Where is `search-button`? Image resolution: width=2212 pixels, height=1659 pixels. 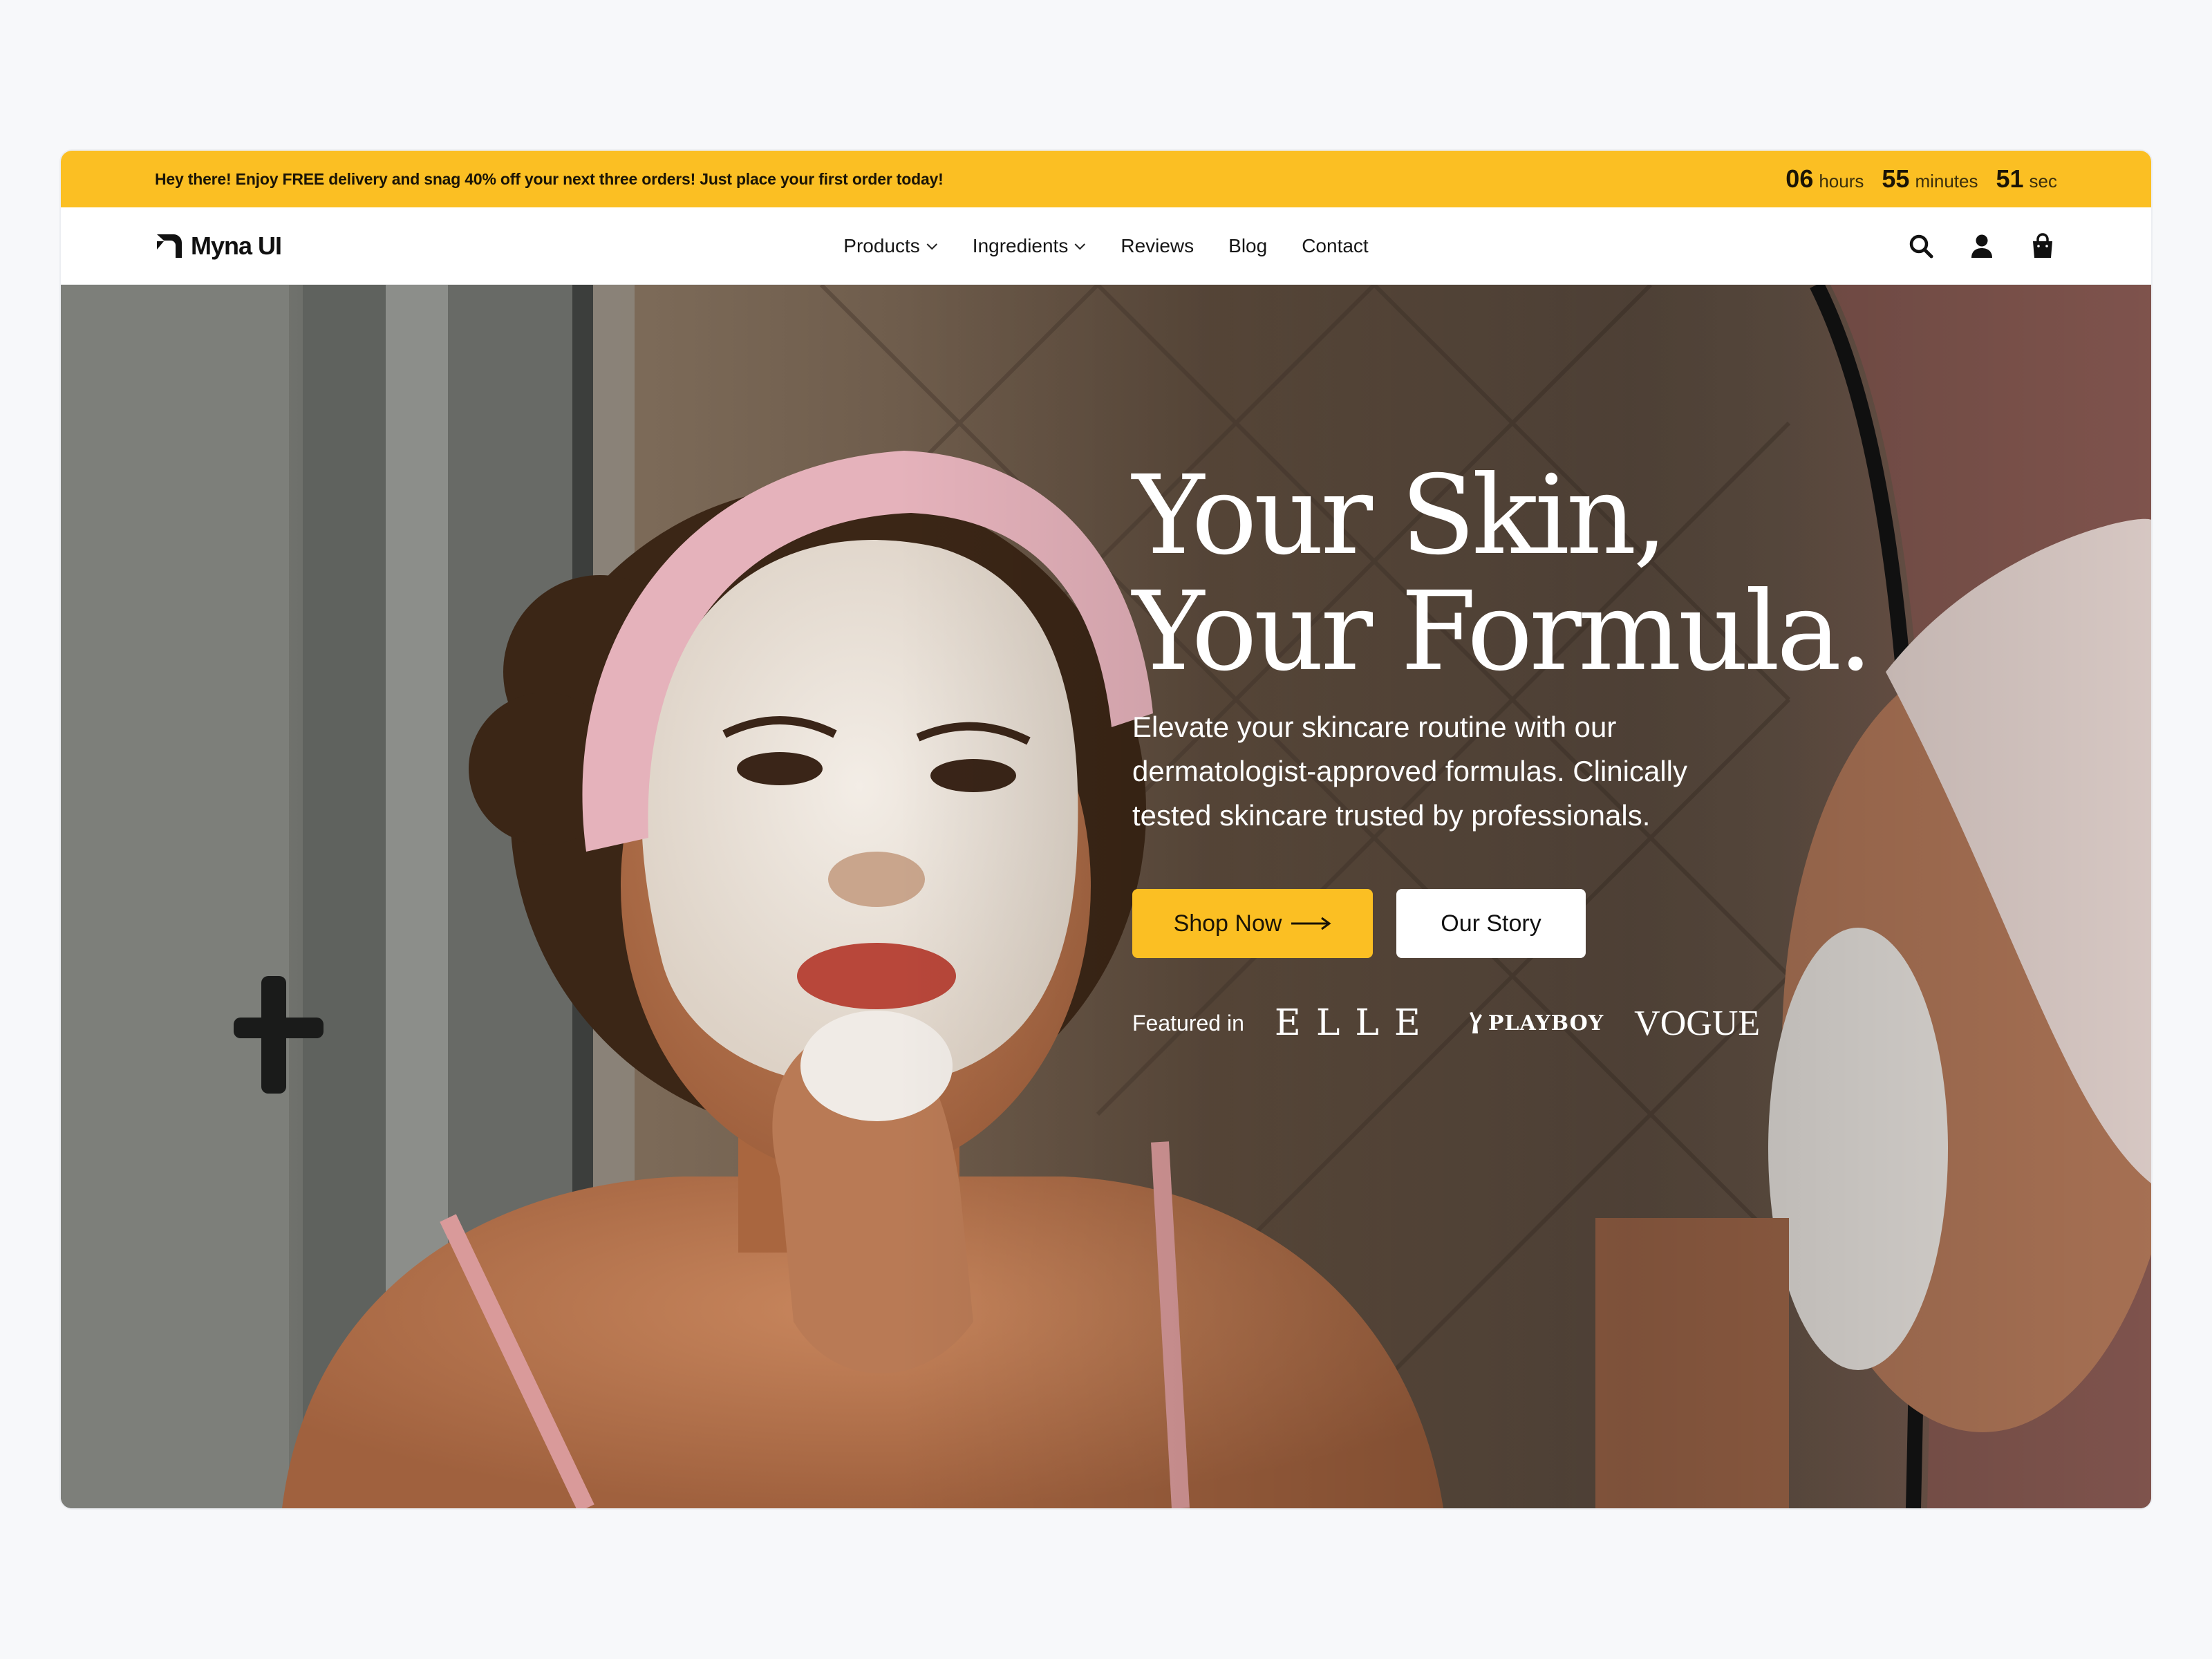 search-button is located at coordinates (1921, 246).